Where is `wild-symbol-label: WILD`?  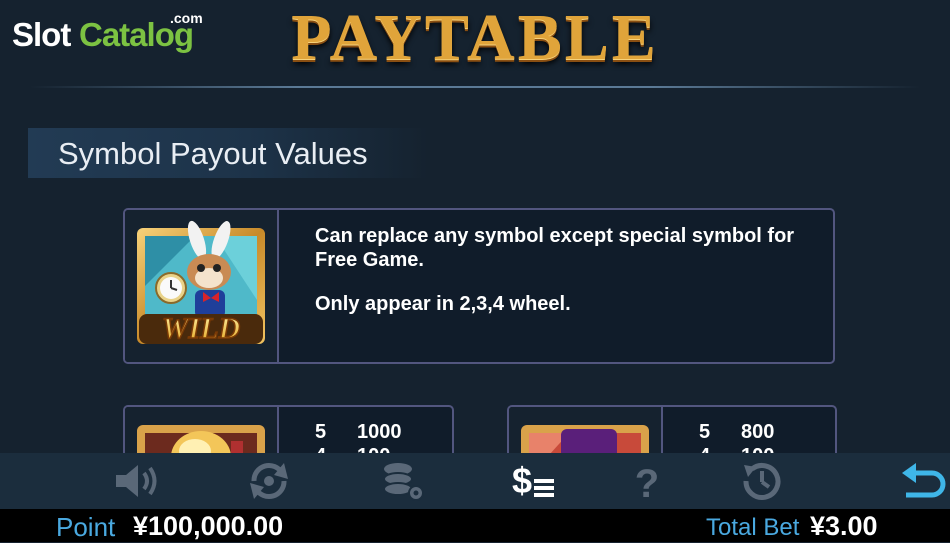 wild-symbol-label: WILD is located at coordinates (201, 328).